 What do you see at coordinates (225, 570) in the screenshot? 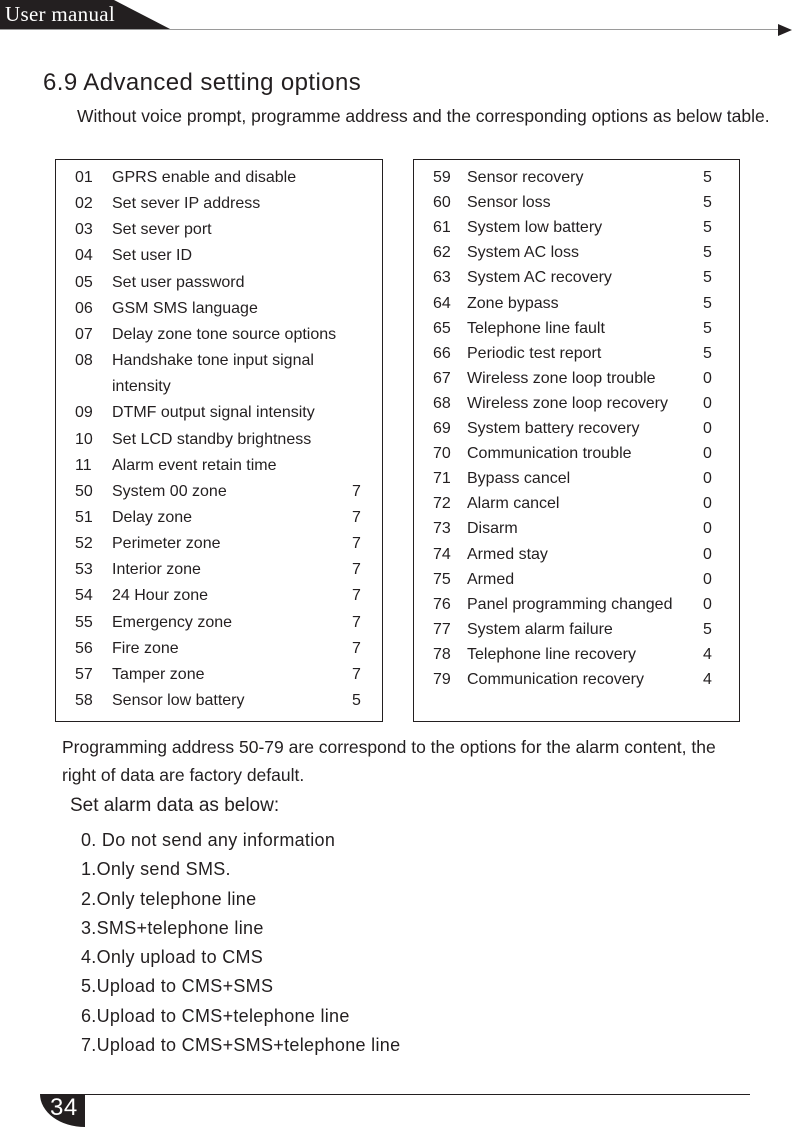
I see `table-row: 53 Interior zone 7` at bounding box center [225, 570].